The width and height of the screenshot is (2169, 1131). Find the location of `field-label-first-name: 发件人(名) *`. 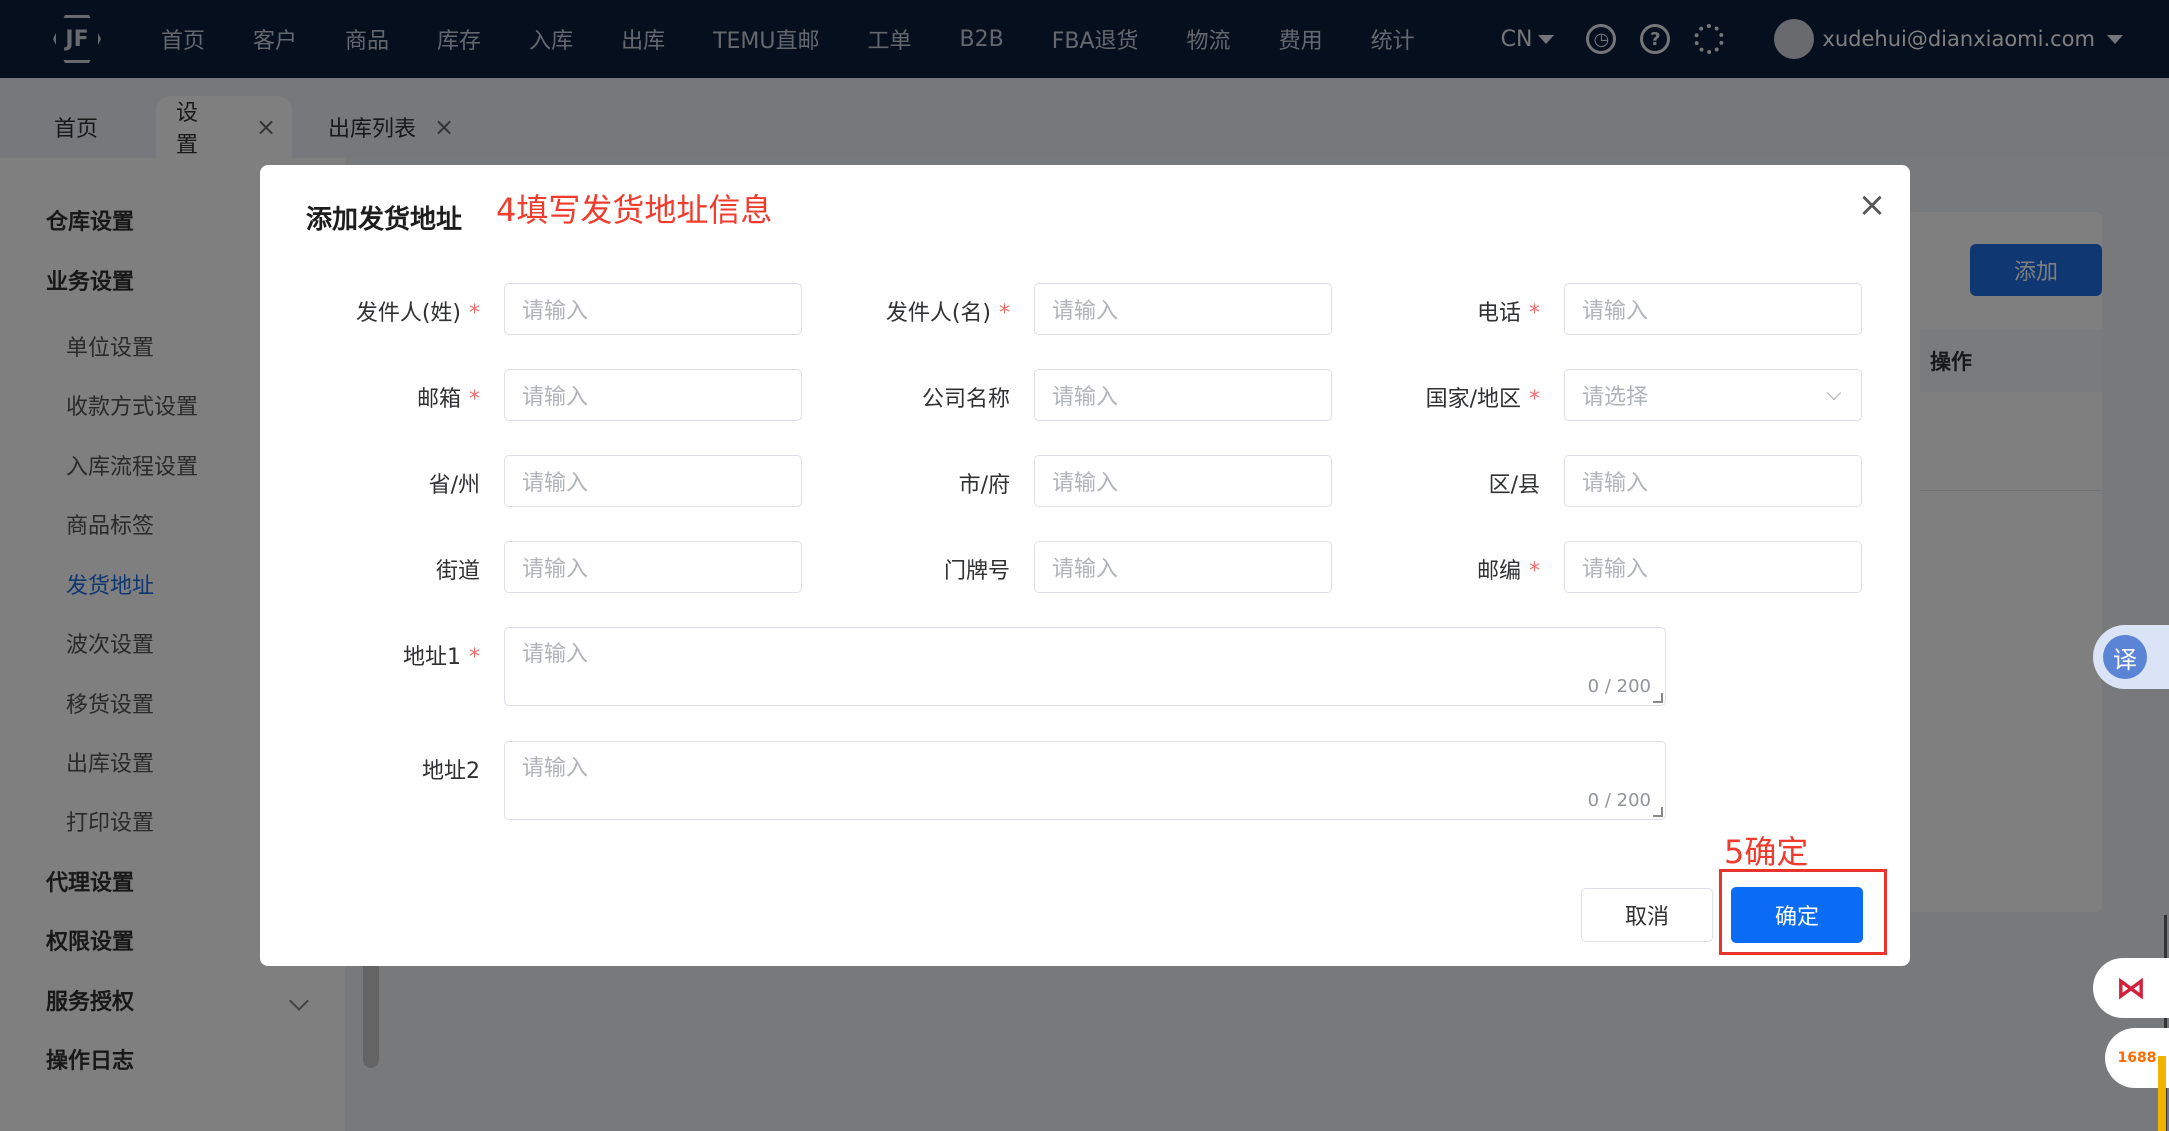

field-label-first-name: 发件人(名) * is located at coordinates (910, 311).